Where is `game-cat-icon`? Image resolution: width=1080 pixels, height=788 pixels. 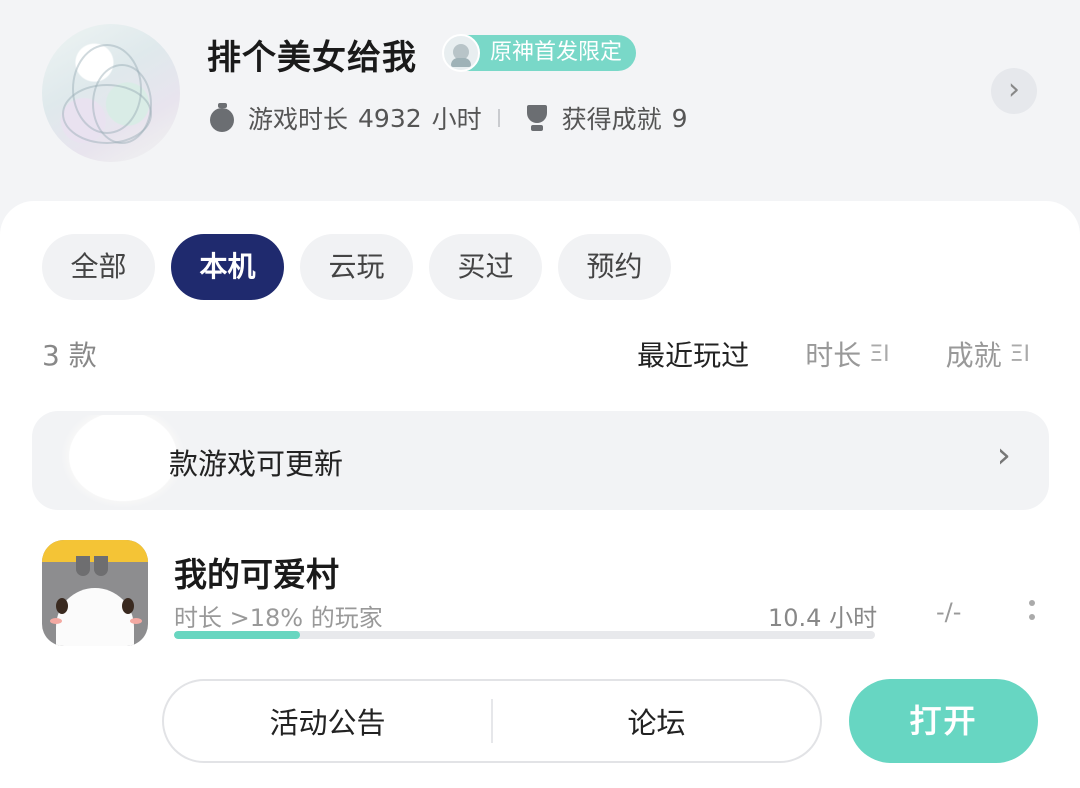
game-cat-icon is located at coordinates (95, 593).